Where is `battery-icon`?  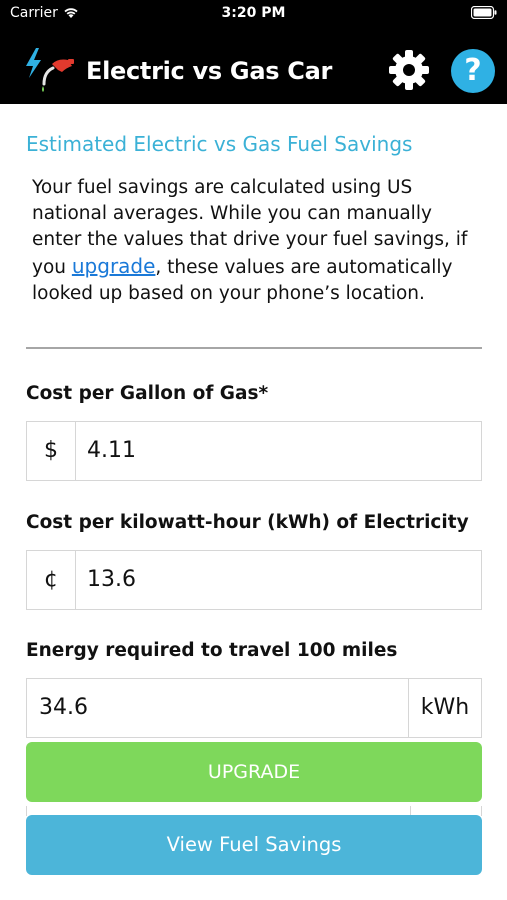 battery-icon is located at coordinates (484, 12).